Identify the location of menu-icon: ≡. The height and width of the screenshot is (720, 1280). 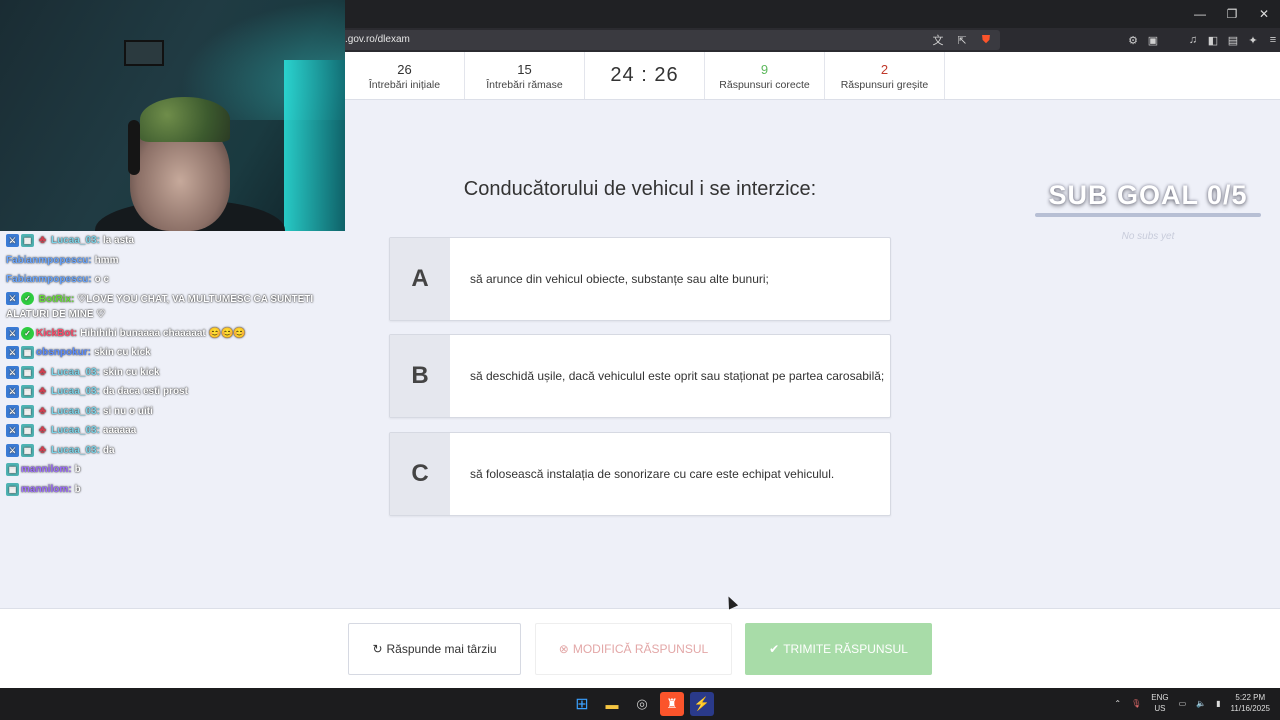
(1272, 40).